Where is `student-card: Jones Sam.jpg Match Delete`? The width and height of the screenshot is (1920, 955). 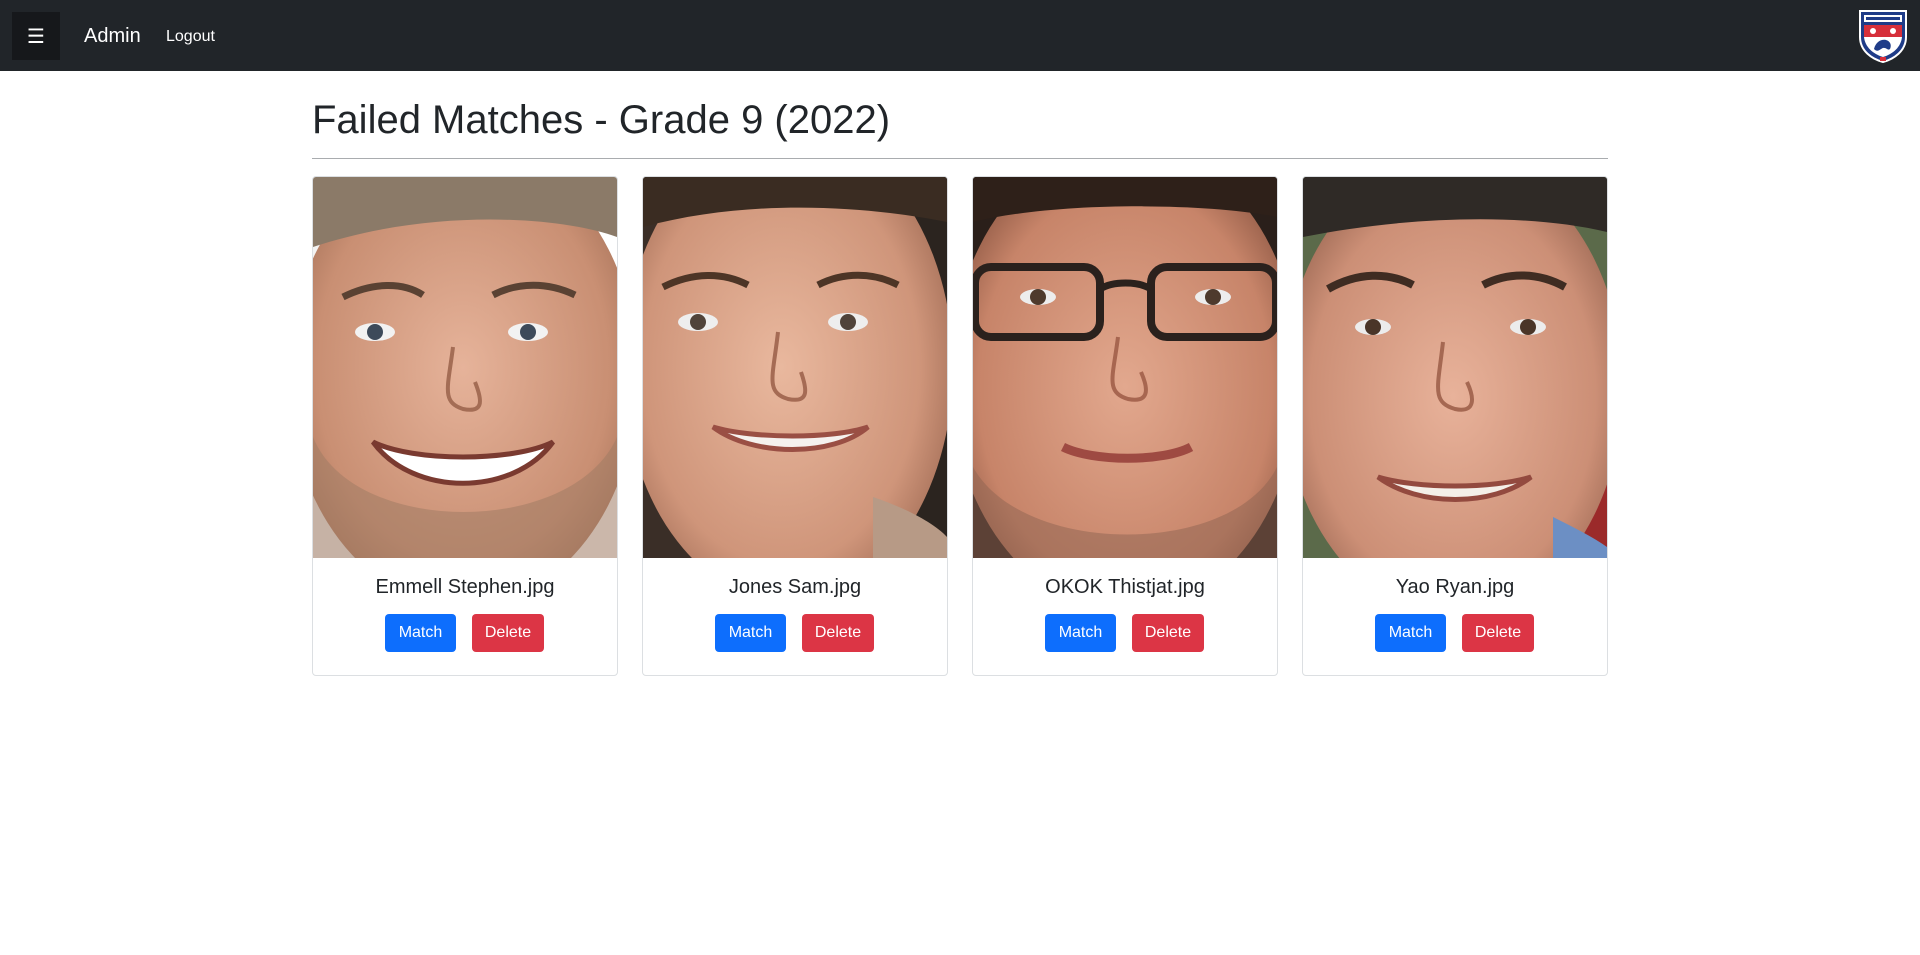
student-card: Jones Sam.jpg Match Delete is located at coordinates (795, 426).